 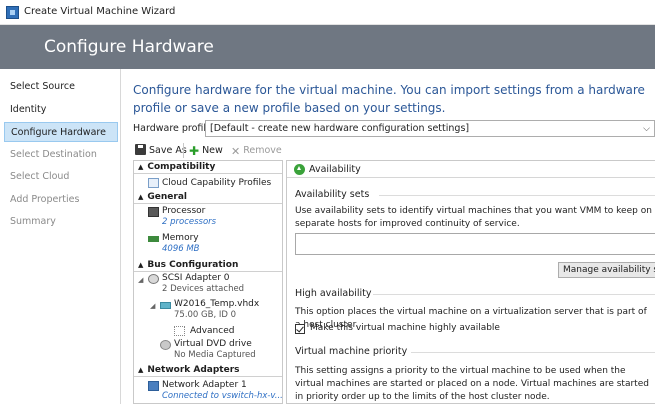 What do you see at coordinates (161, 151) in the screenshot?
I see `save-as-button: Save As` at bounding box center [161, 151].